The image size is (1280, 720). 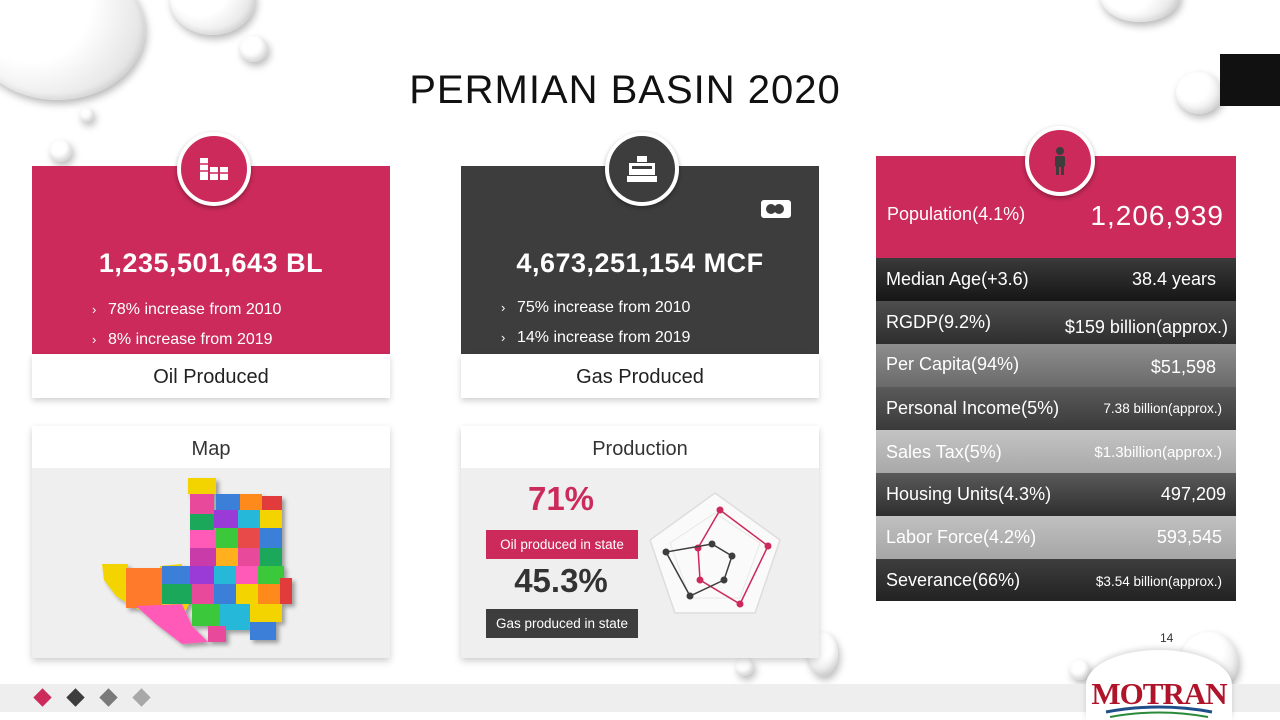 What do you see at coordinates (561, 498) in the screenshot?
I see `oil-percent: 71%` at bounding box center [561, 498].